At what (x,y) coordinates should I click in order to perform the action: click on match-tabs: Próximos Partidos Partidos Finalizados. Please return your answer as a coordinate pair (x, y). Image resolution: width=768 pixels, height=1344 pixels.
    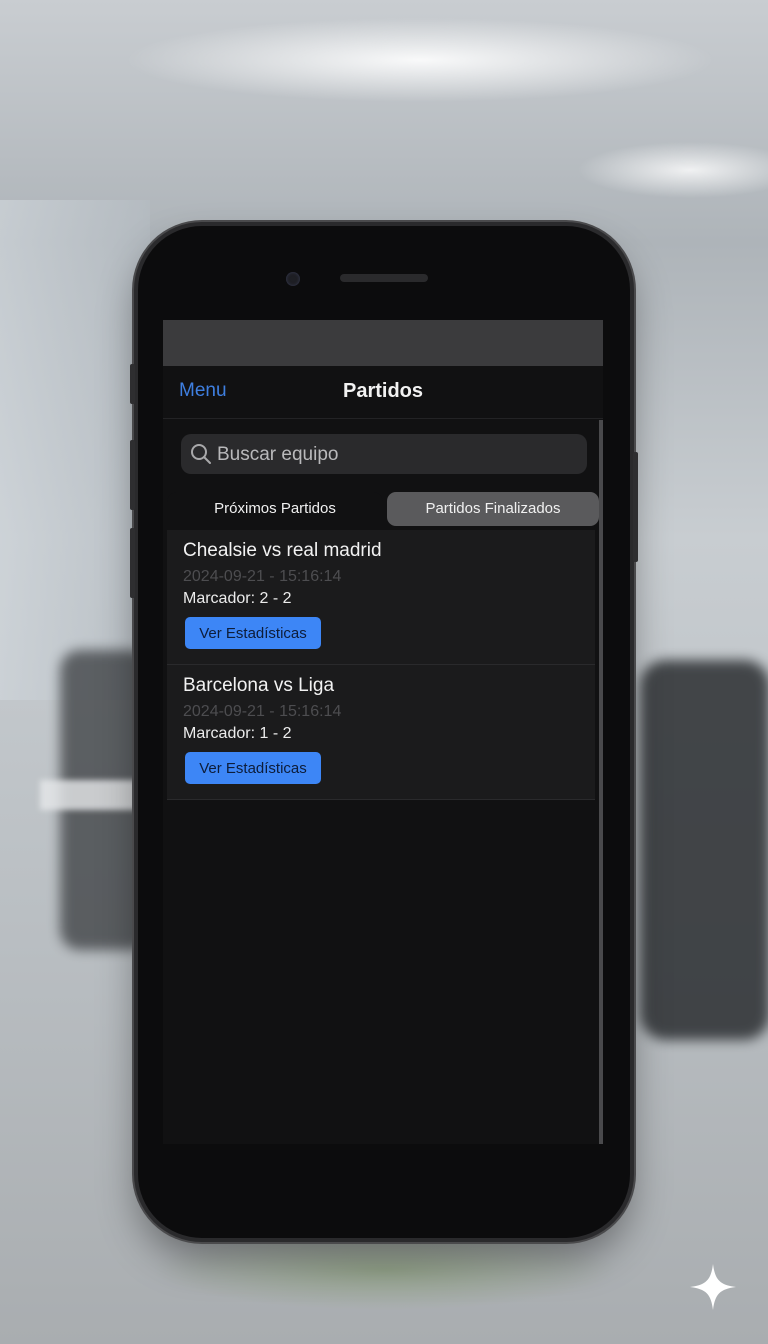
    Looking at the image, I should click on (383, 509).